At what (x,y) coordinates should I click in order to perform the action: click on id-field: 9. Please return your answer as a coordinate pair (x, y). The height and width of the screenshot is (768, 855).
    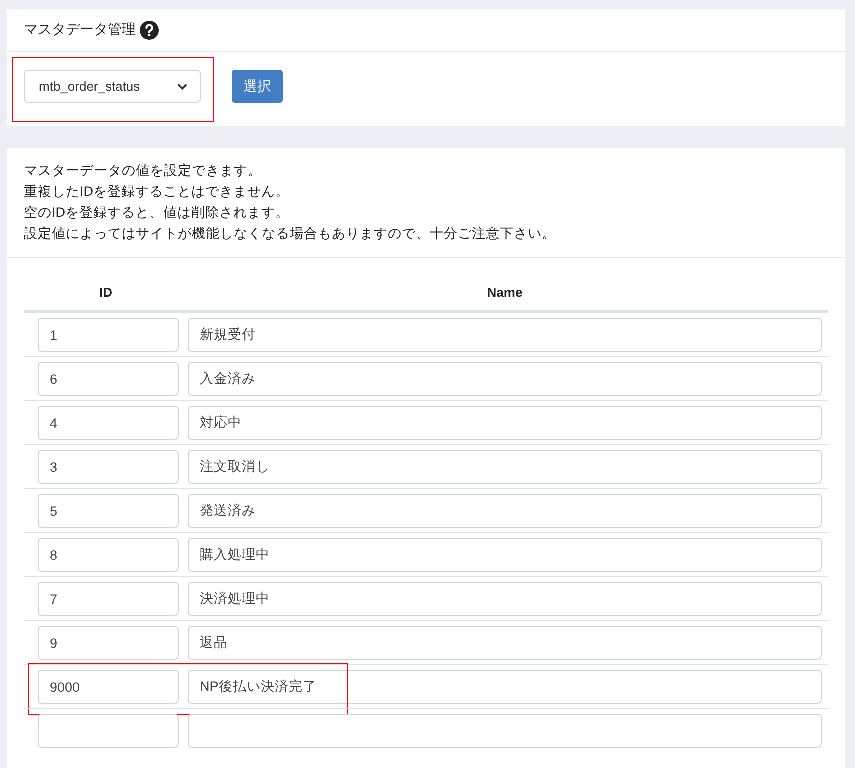
    Looking at the image, I should click on (108, 643).